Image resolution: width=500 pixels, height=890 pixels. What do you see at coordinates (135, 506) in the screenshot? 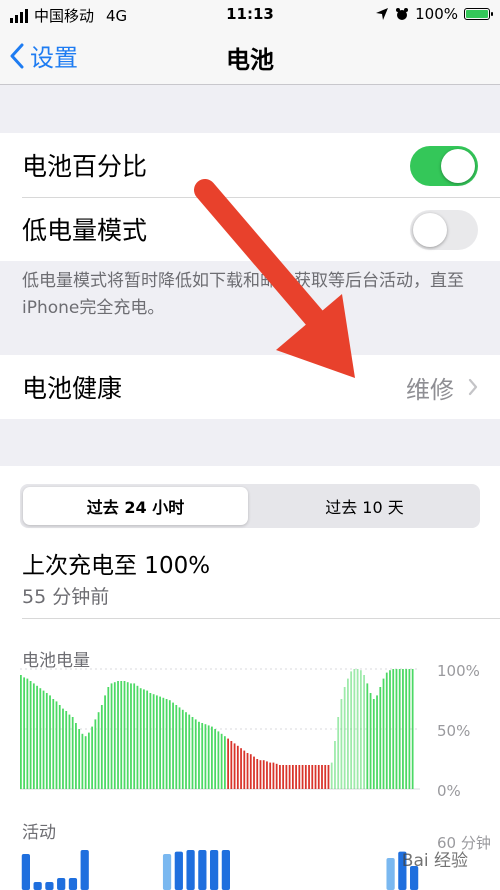
I see `segment-last-24-hours: 过去 24 小时` at bounding box center [135, 506].